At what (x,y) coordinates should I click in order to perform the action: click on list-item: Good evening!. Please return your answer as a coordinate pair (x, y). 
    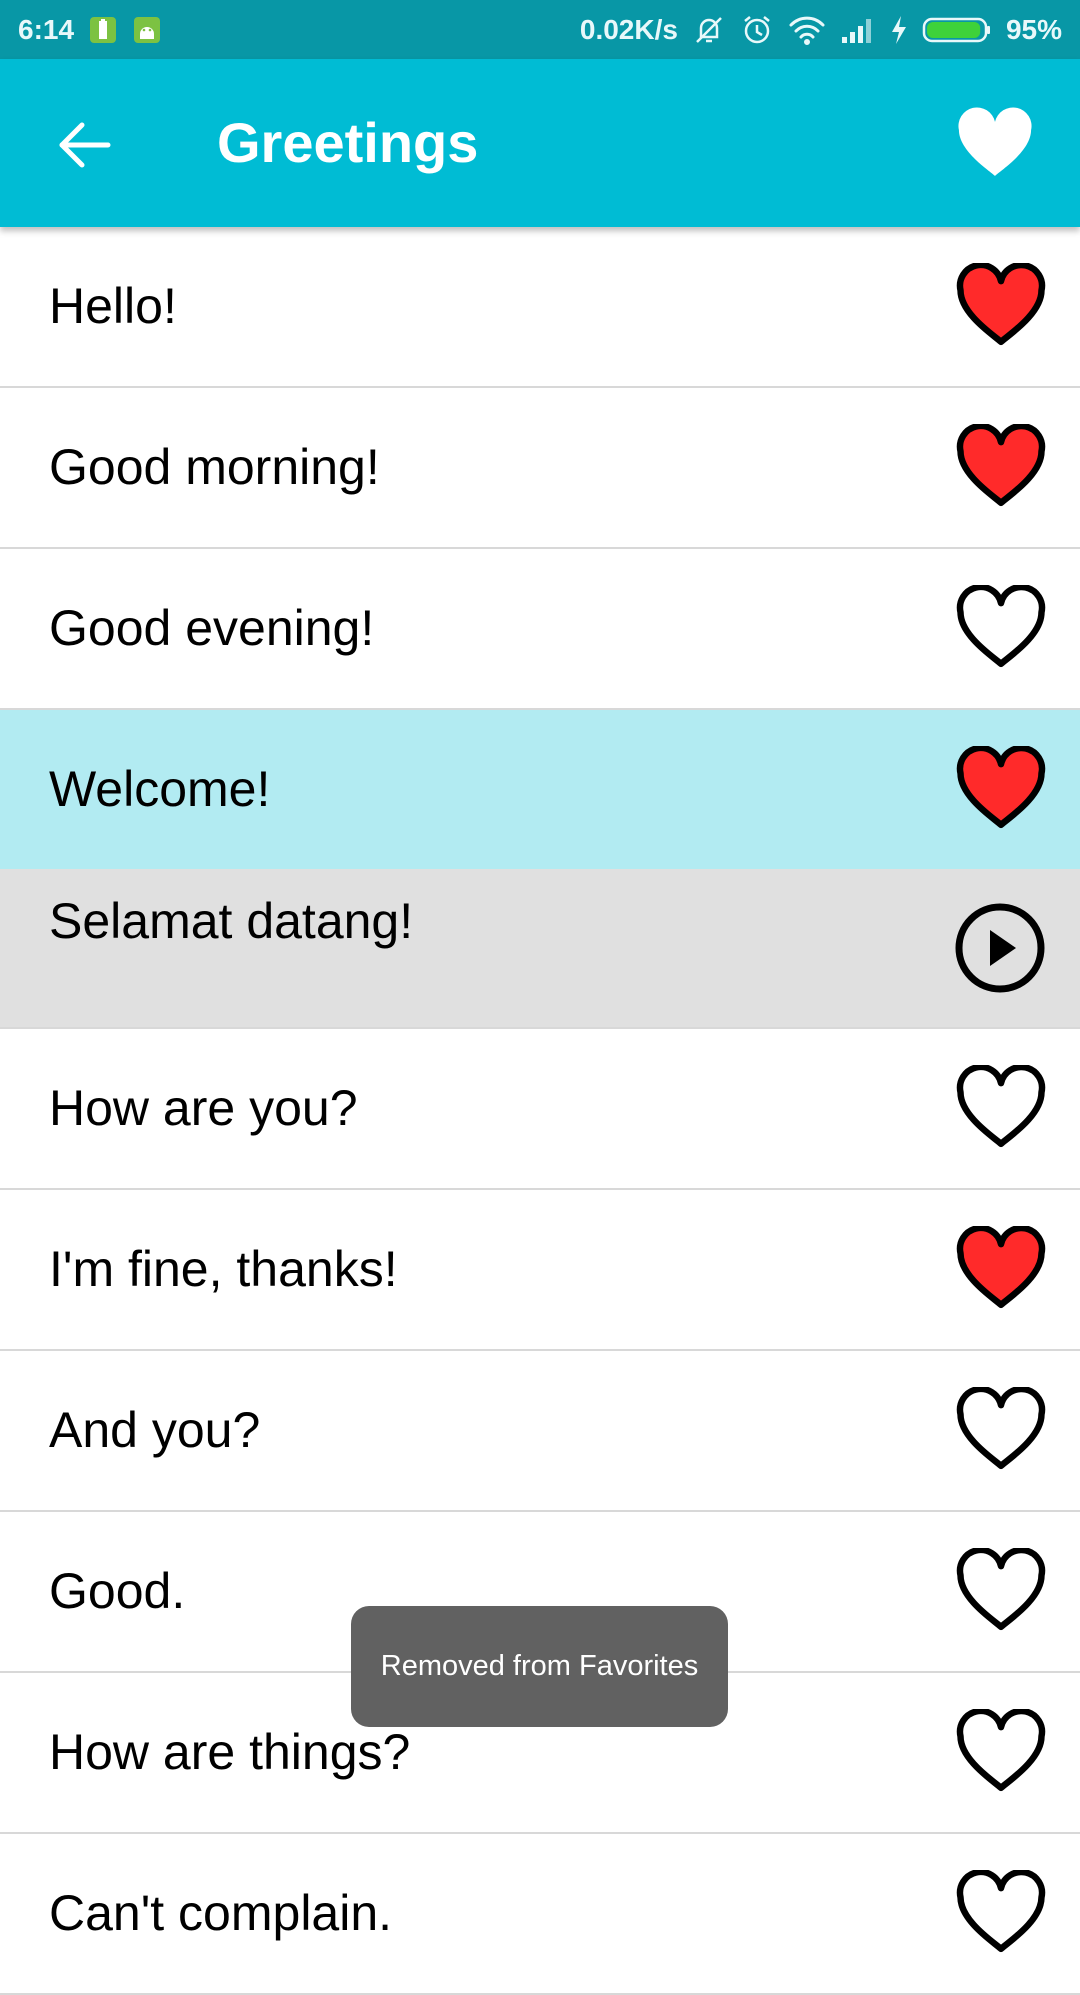
    Looking at the image, I should click on (540, 629).